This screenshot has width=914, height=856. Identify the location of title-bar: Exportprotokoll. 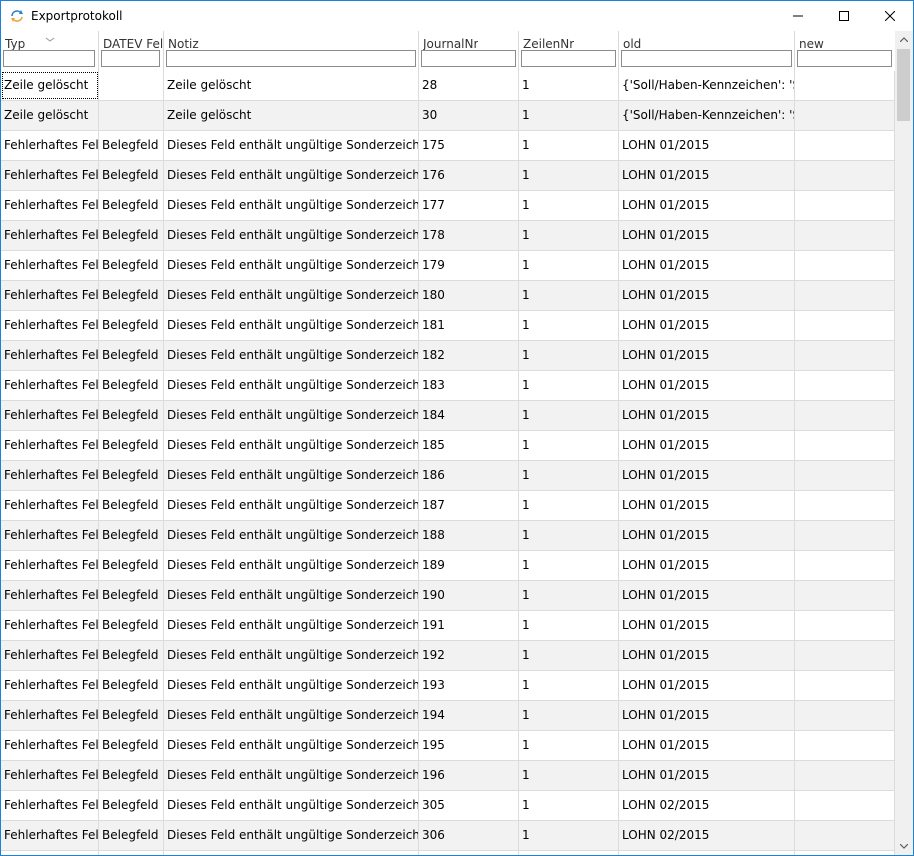
(457, 16).